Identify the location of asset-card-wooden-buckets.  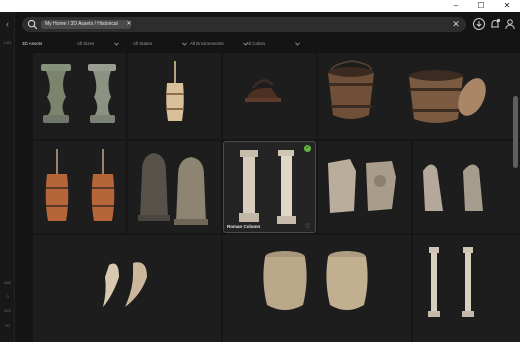
(419, 96).